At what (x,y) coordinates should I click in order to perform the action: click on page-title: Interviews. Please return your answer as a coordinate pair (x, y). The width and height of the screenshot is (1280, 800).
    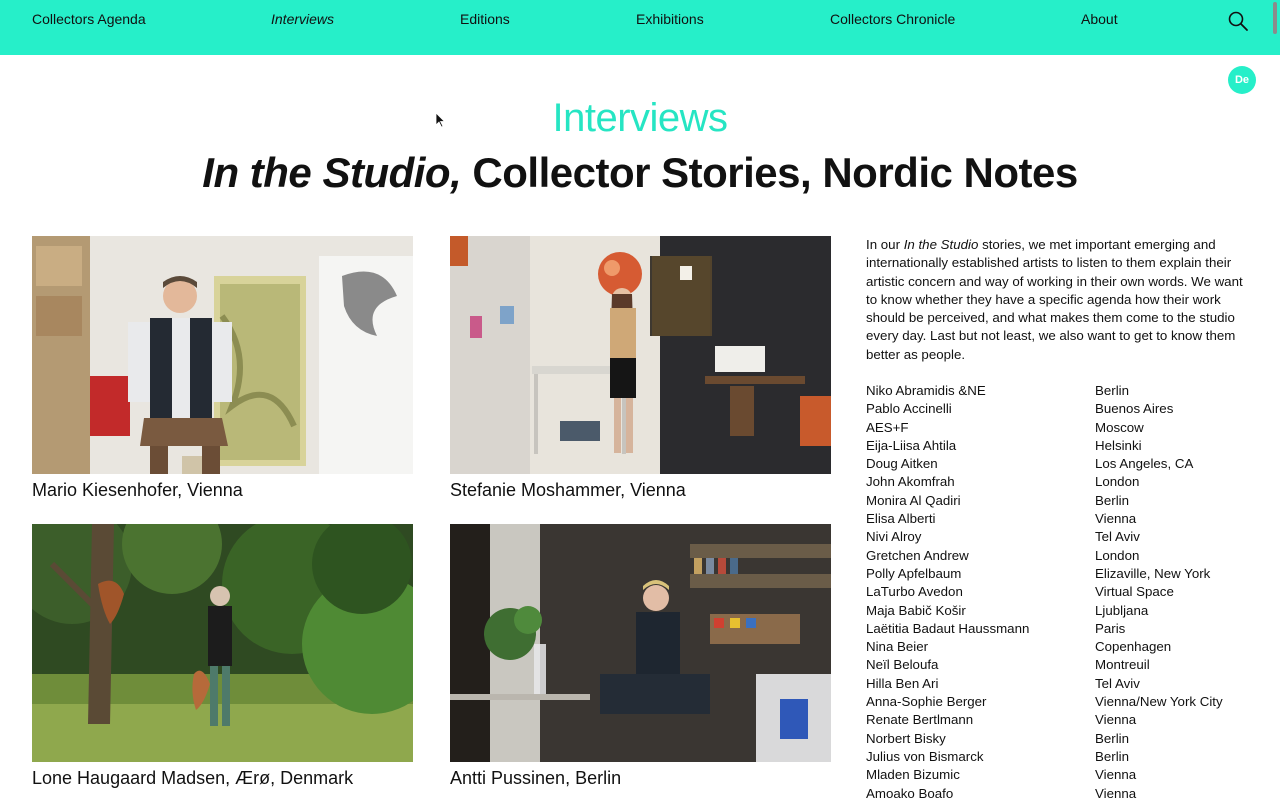
    Looking at the image, I should click on (640, 118).